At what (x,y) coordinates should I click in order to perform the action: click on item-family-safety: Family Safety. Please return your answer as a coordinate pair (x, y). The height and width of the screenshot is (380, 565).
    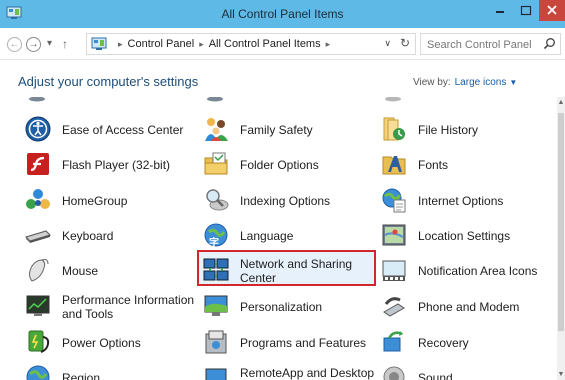
    Looking at the image, I should click on (292, 130).